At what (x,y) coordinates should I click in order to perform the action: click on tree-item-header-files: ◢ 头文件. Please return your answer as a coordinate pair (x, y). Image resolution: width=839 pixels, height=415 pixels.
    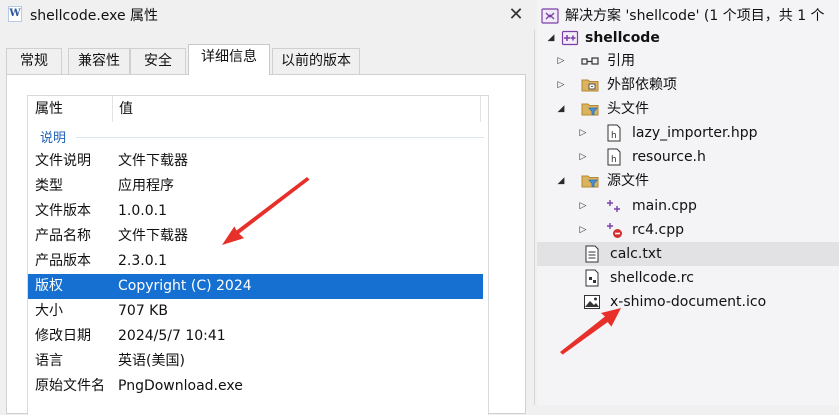
    Looking at the image, I should click on (688, 109).